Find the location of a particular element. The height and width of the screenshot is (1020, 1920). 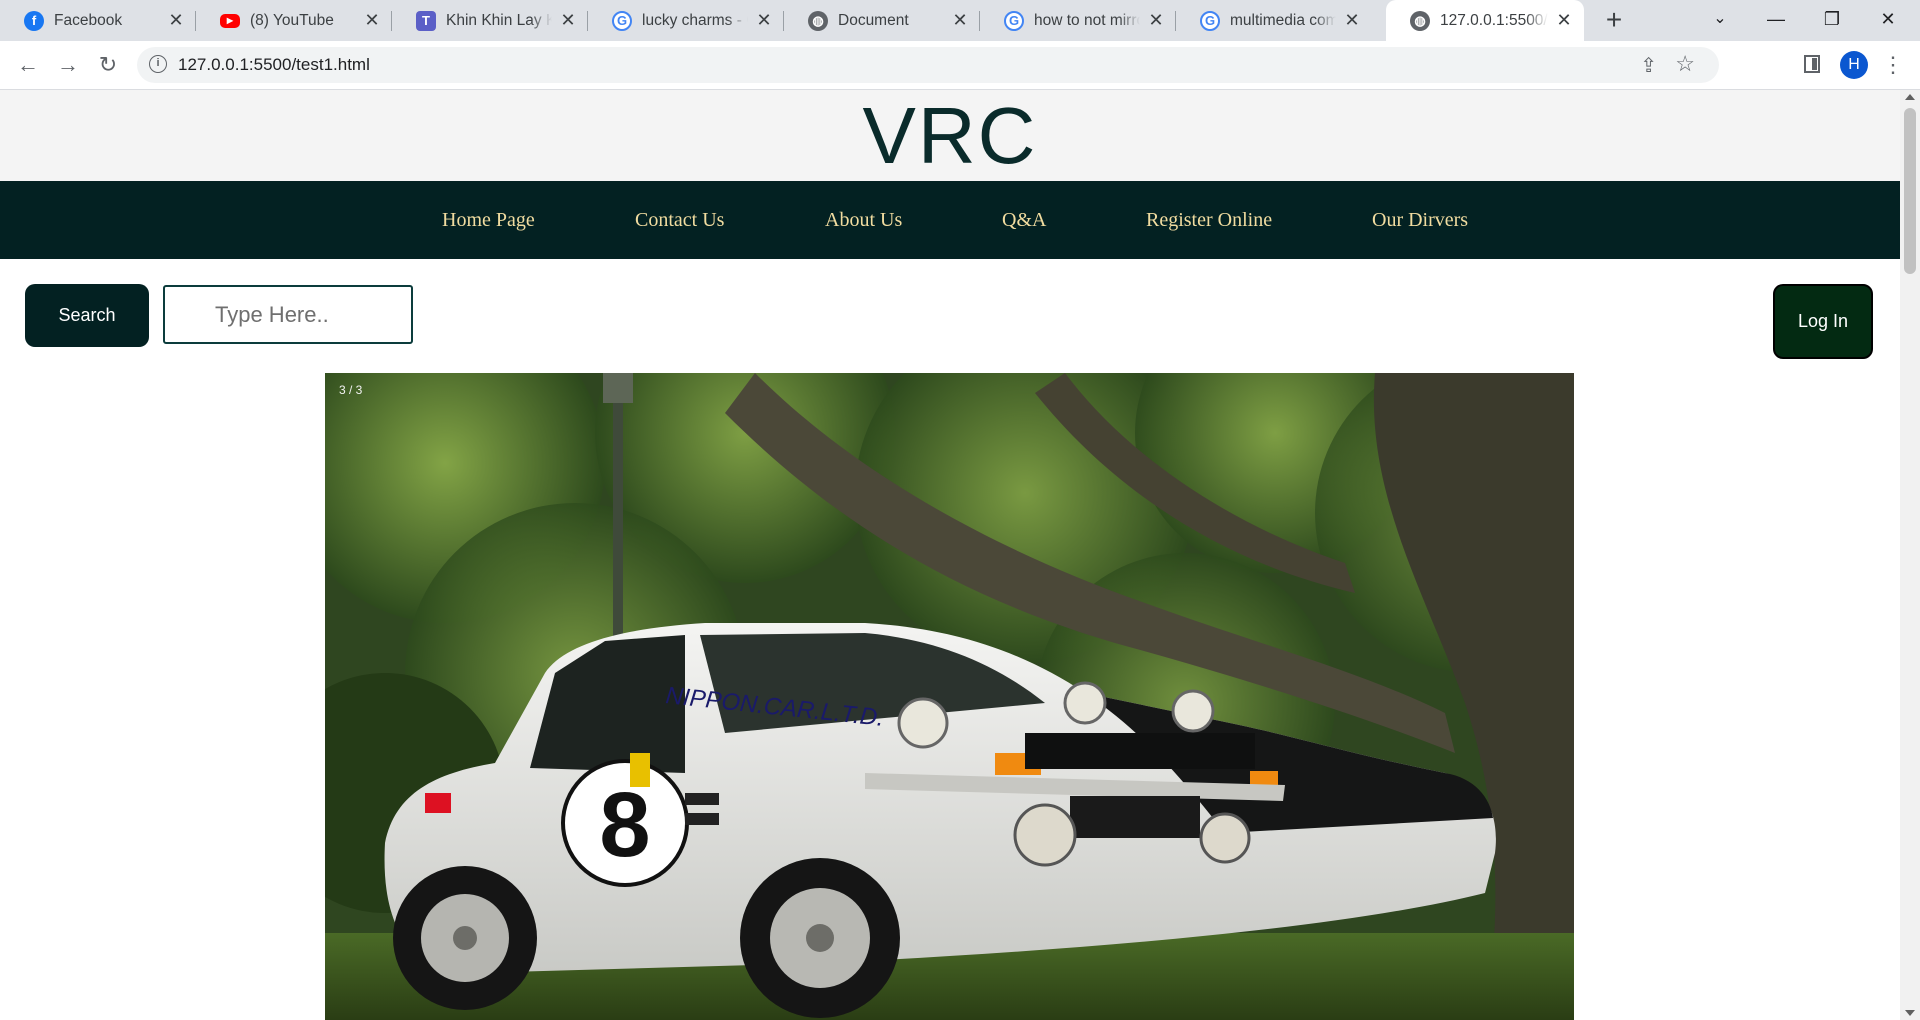

slide-counter: 3 / 3 is located at coordinates (351, 390).